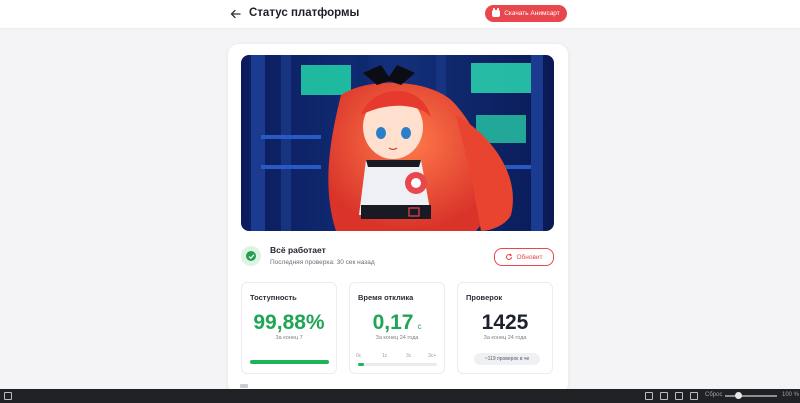 The width and height of the screenshot is (800, 403). Describe the element at coordinates (419, 326) in the screenshot. I see `response-time-unit: с` at that location.